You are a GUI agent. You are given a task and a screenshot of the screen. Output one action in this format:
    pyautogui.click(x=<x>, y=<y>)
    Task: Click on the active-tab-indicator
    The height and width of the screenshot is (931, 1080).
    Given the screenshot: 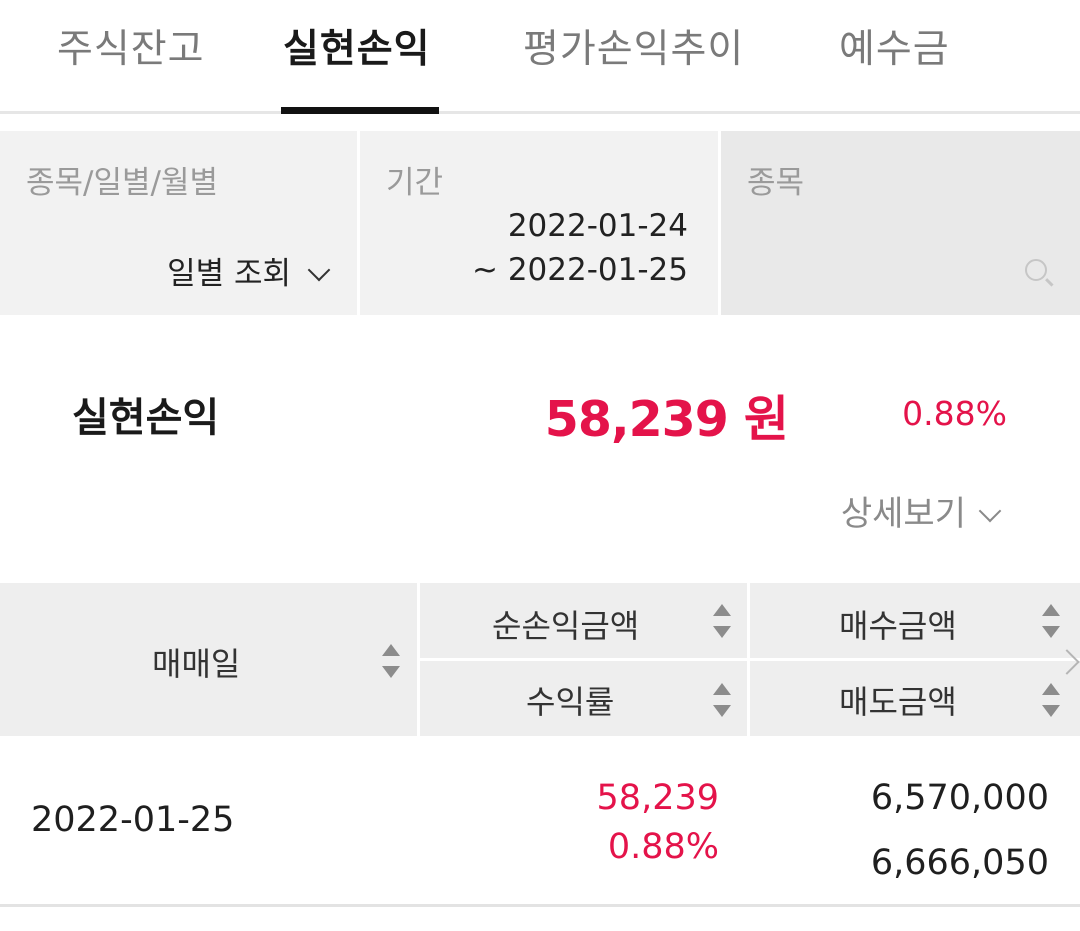 What is the action you would take?
    pyautogui.click(x=360, y=110)
    